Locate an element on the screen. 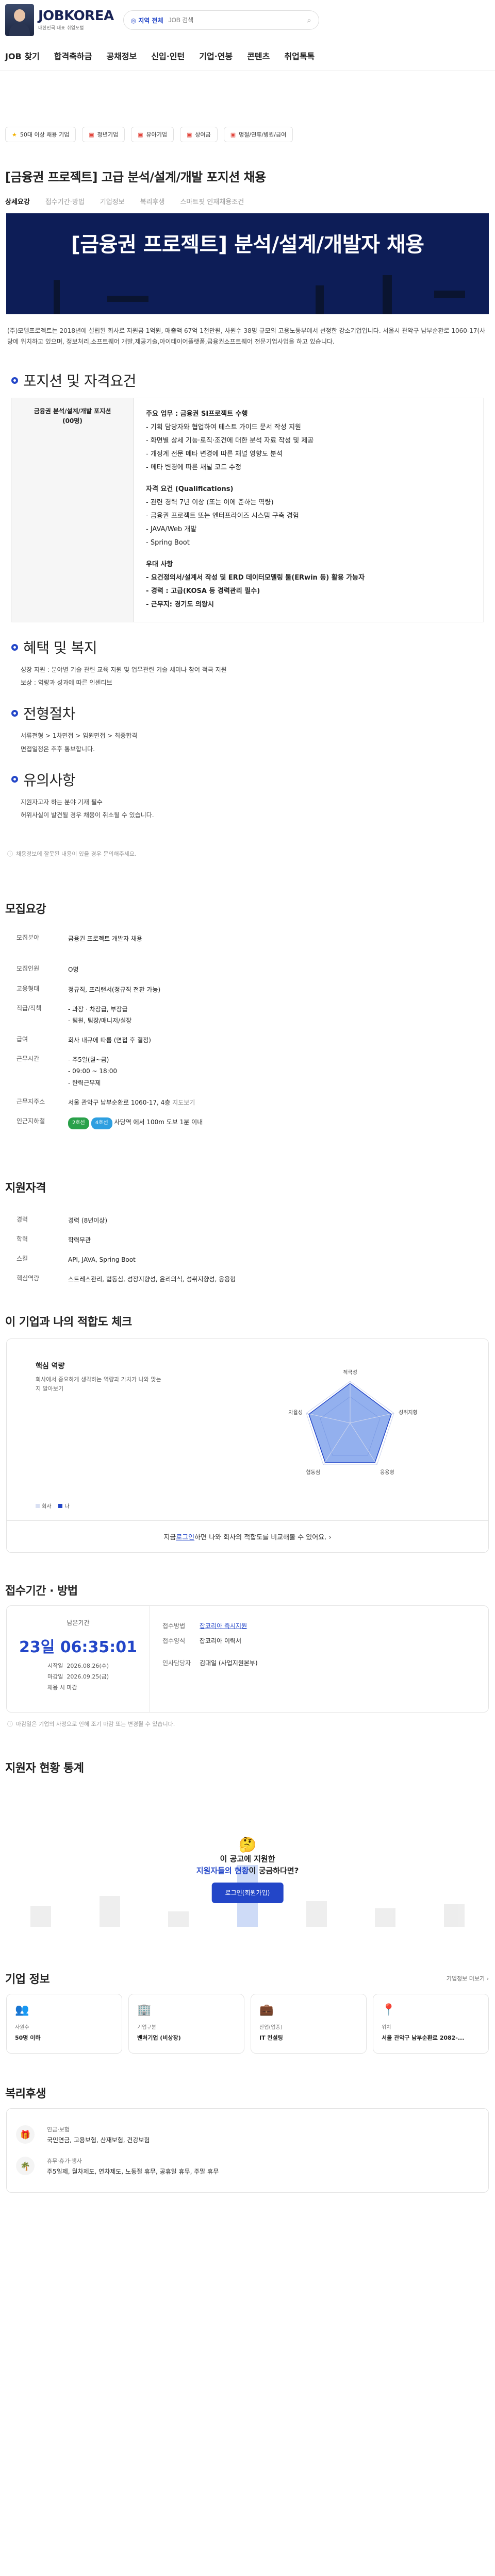 This screenshot has height=2576, width=495. radar-legend: 회사 나 is located at coordinates (53, 1506).